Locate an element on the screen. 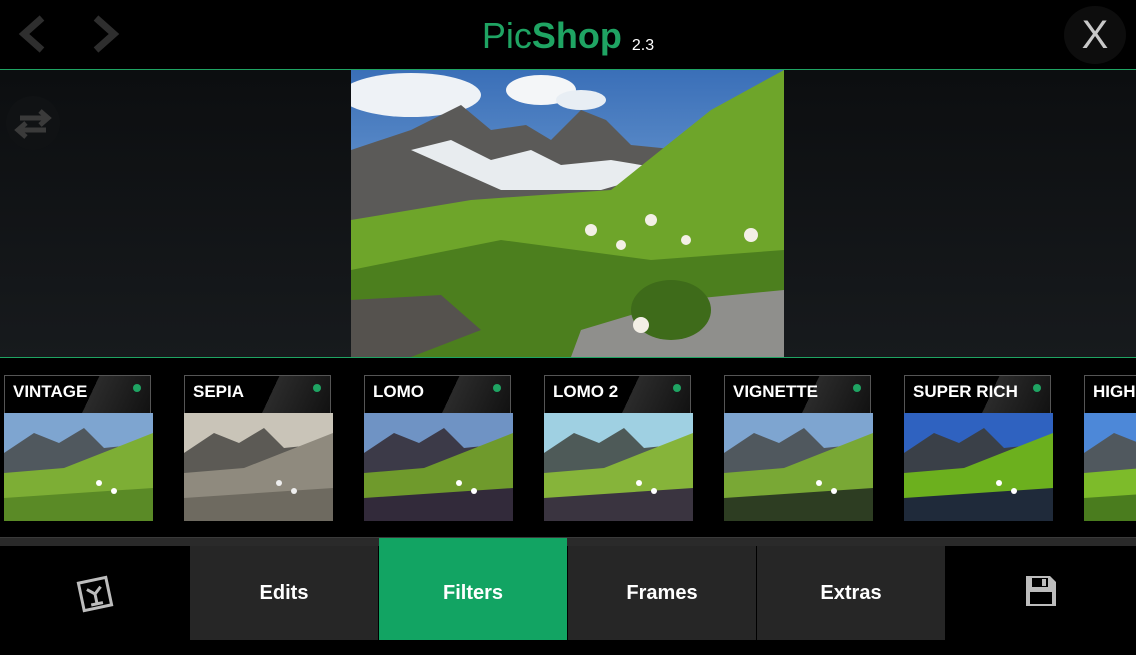 Image resolution: width=1136 pixels, height=655 pixels. app-title-bold: Shop is located at coordinates (576, 35).